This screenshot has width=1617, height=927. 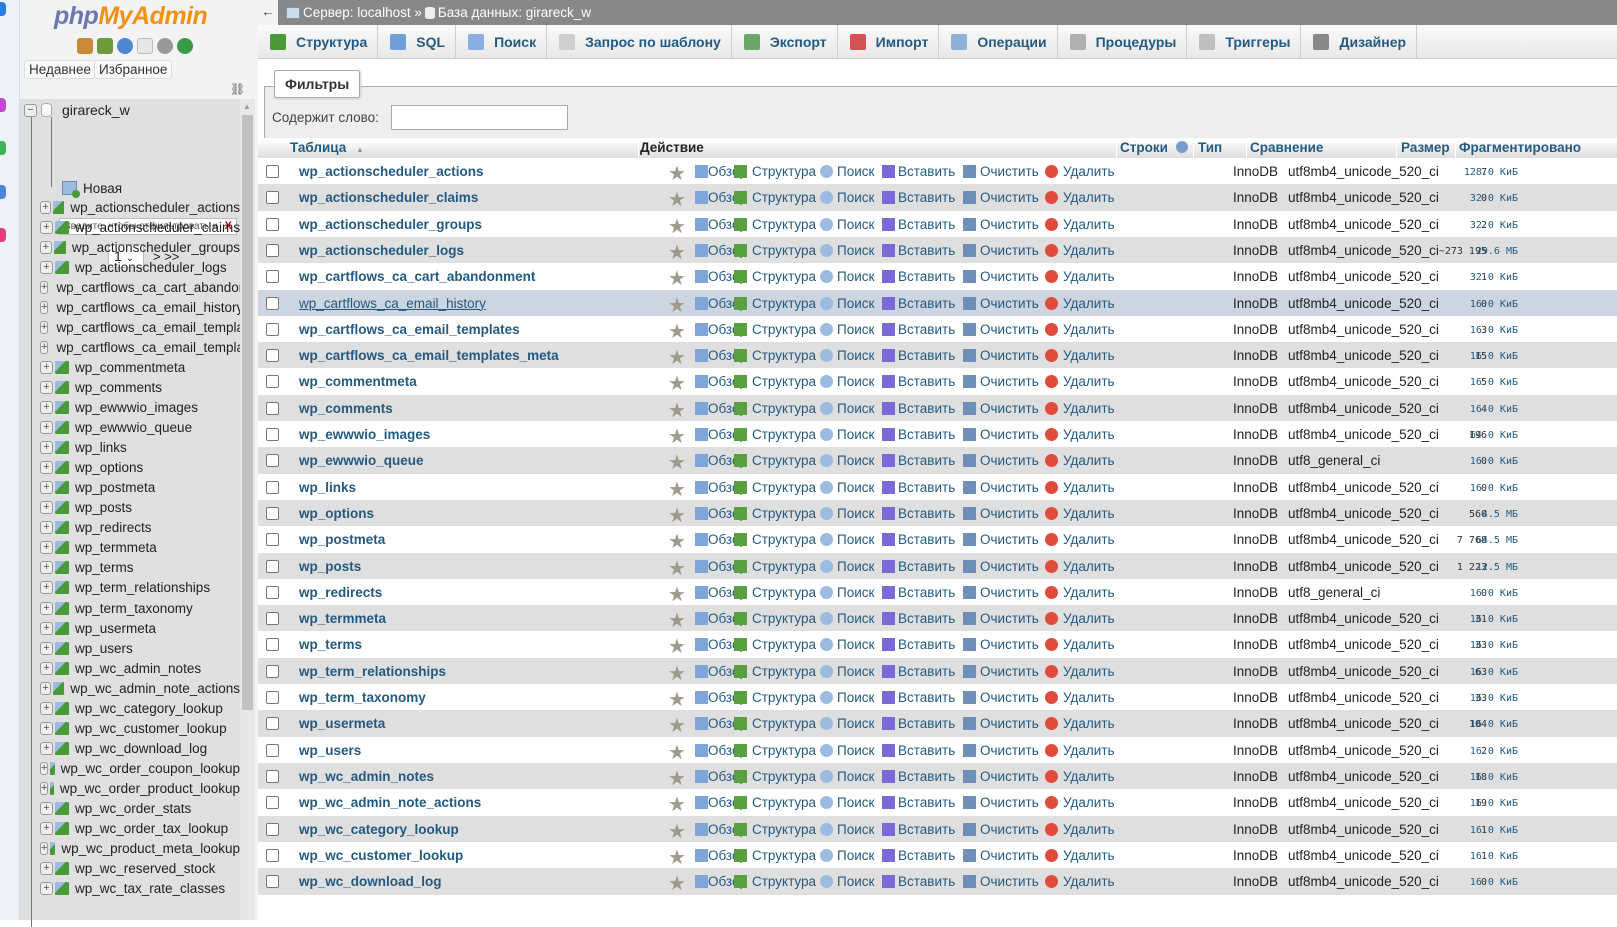 What do you see at coordinates (136, 407) in the screenshot?
I see `tree-table-name: wp_ewwwio_images` at bounding box center [136, 407].